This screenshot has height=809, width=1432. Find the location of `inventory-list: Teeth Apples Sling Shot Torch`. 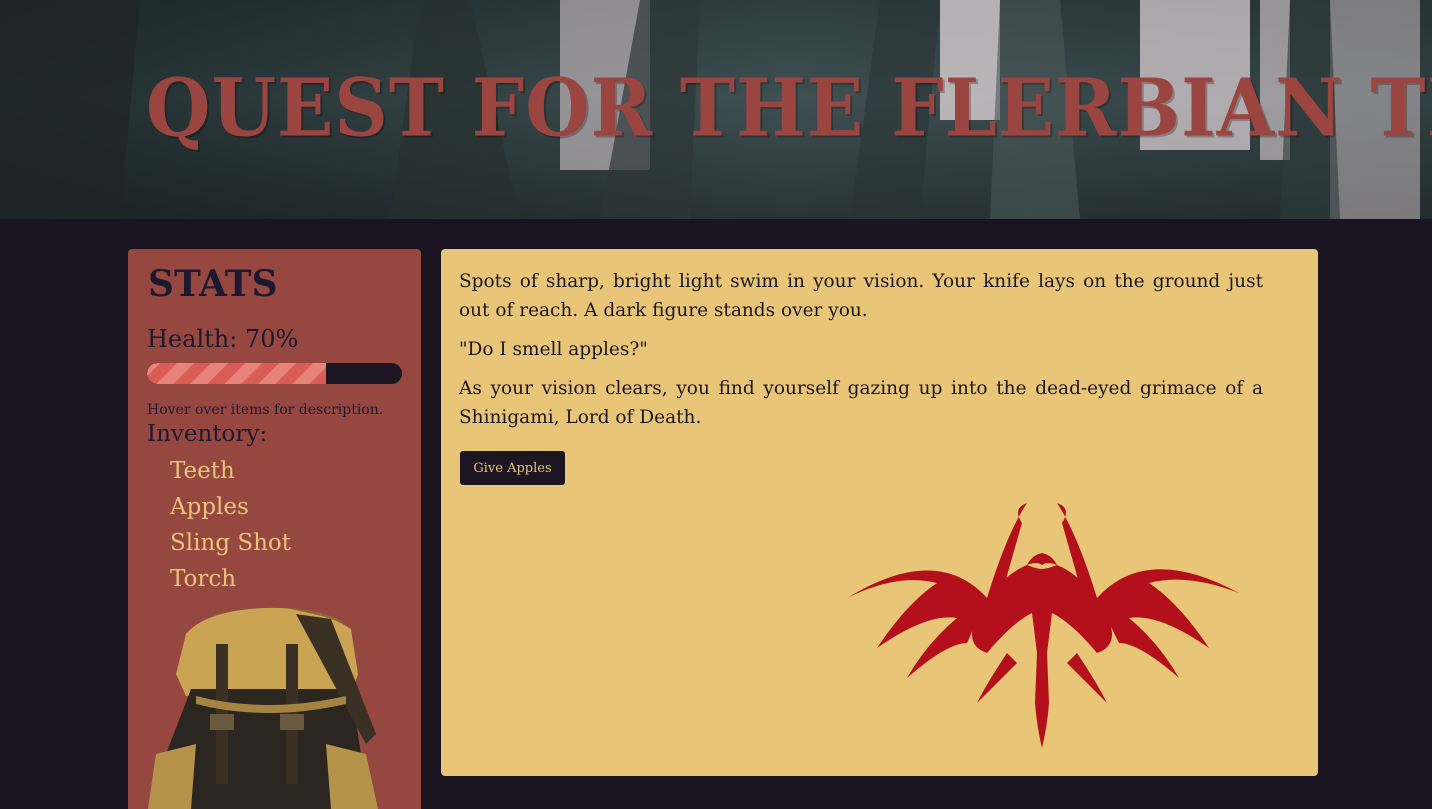

inventory-list: Teeth Apples Sling Shot Torch is located at coordinates (230, 527).